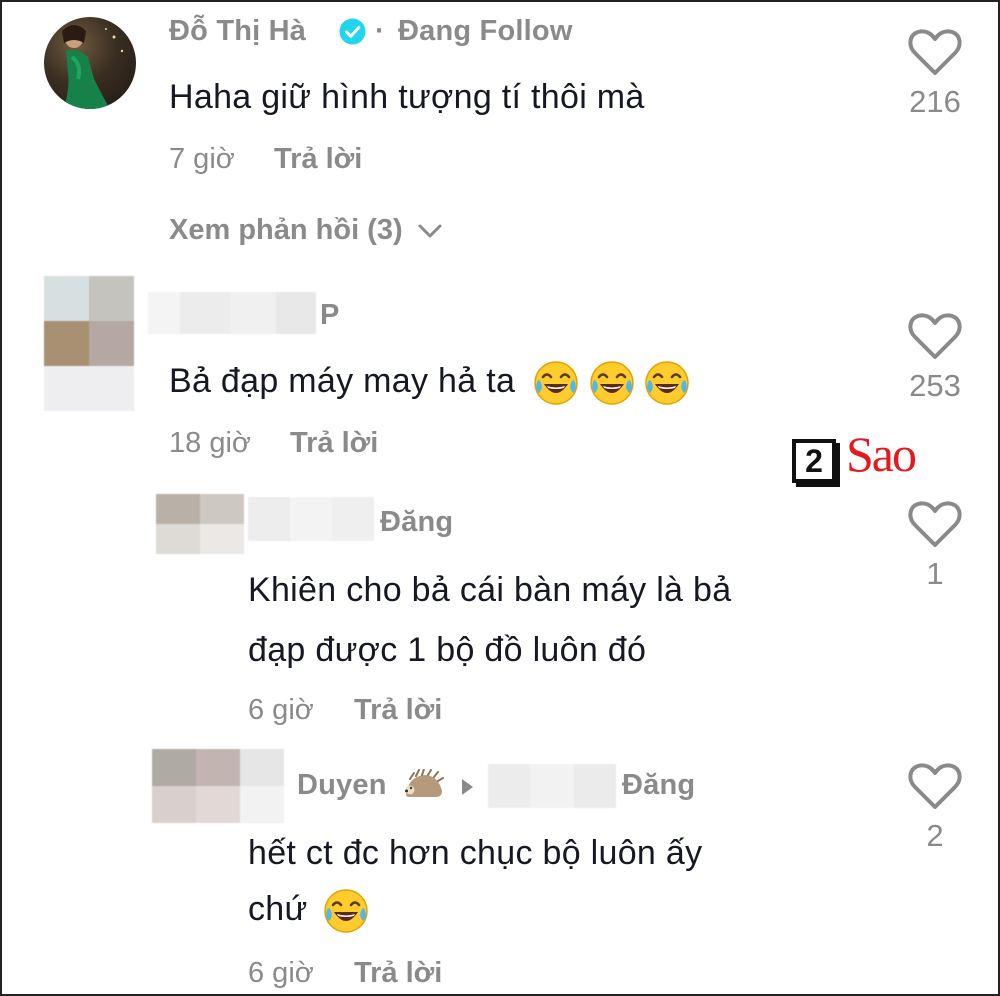  Describe the element at coordinates (210, 443) in the screenshot. I see `comment-time: 18 giờ` at that location.